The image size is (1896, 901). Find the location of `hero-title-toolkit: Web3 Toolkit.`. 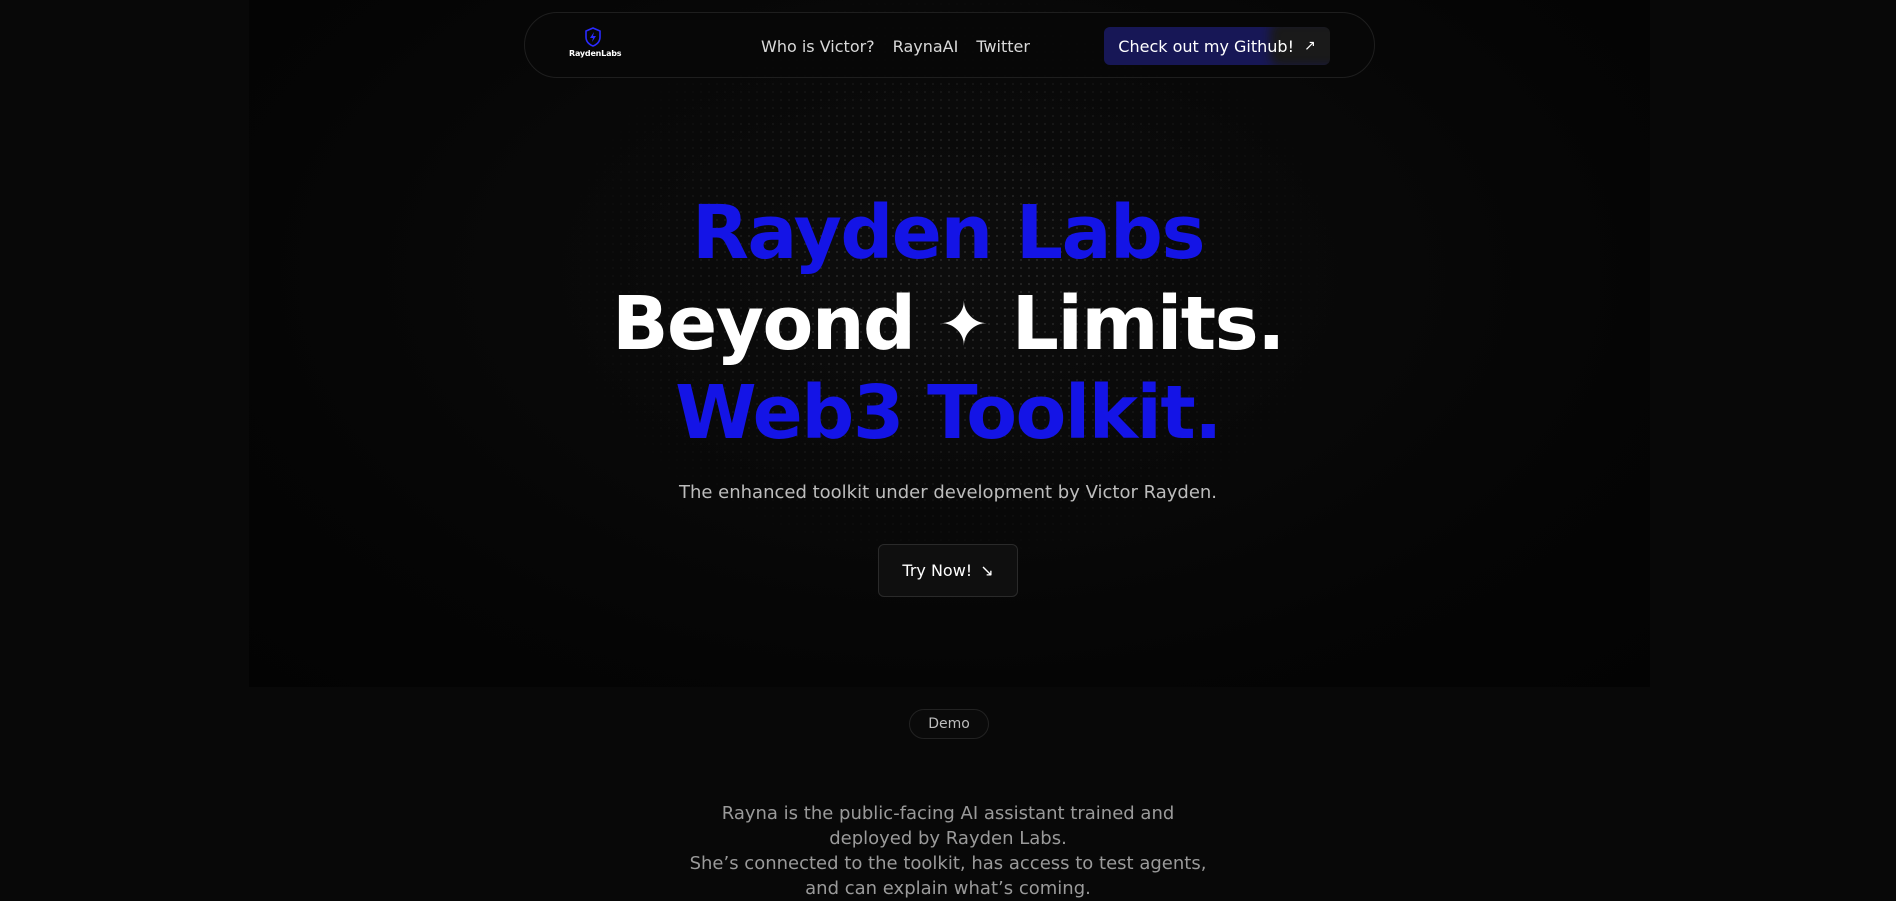

hero-title-toolkit: Web3 Toolkit. is located at coordinates (948, 413).